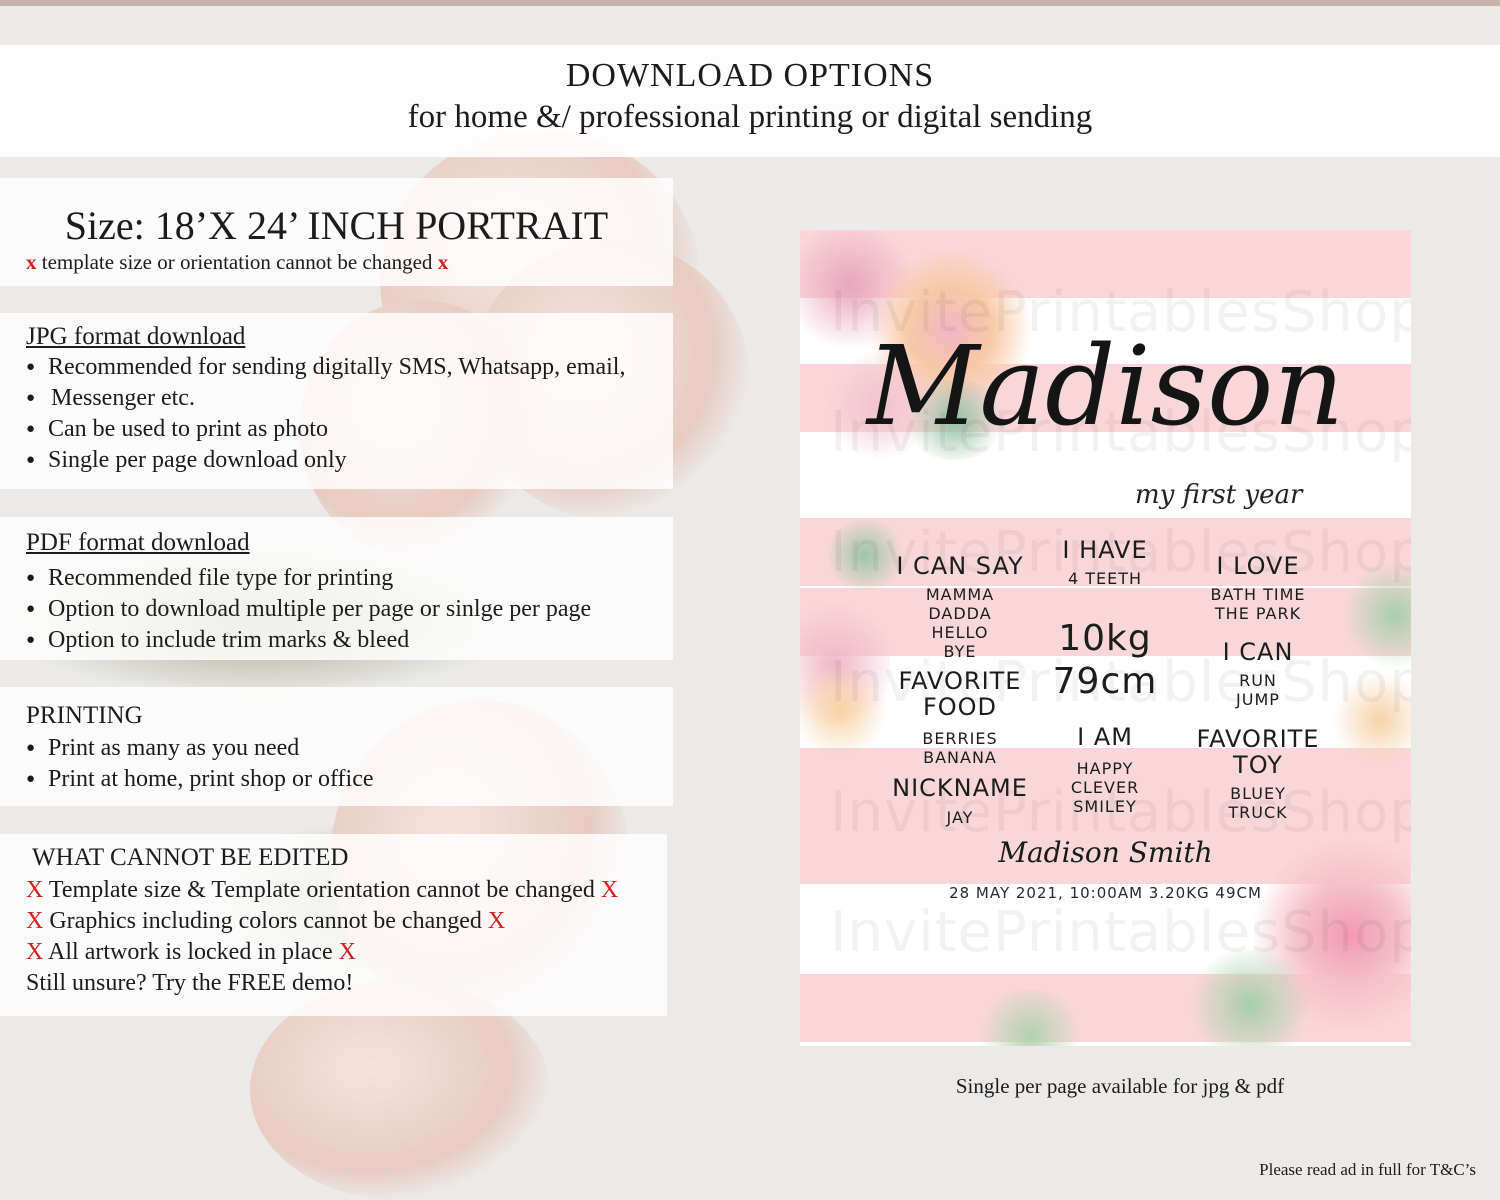 The image size is (1500, 1200). I want to click on printing-title: PRINTING, so click(84, 715).